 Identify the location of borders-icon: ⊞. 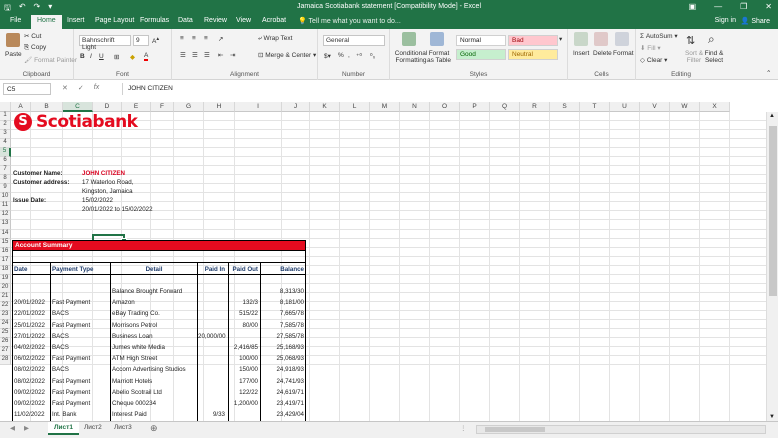
(116, 57).